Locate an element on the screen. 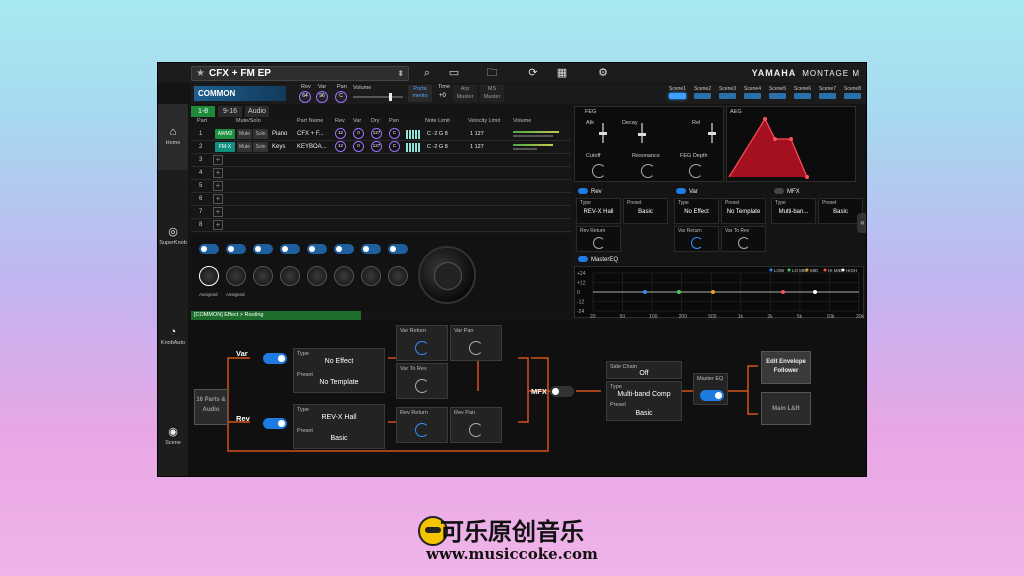 This screenshot has width=1024, height=576. velocity-limit: 1 127 is located at coordinates (477, 147).